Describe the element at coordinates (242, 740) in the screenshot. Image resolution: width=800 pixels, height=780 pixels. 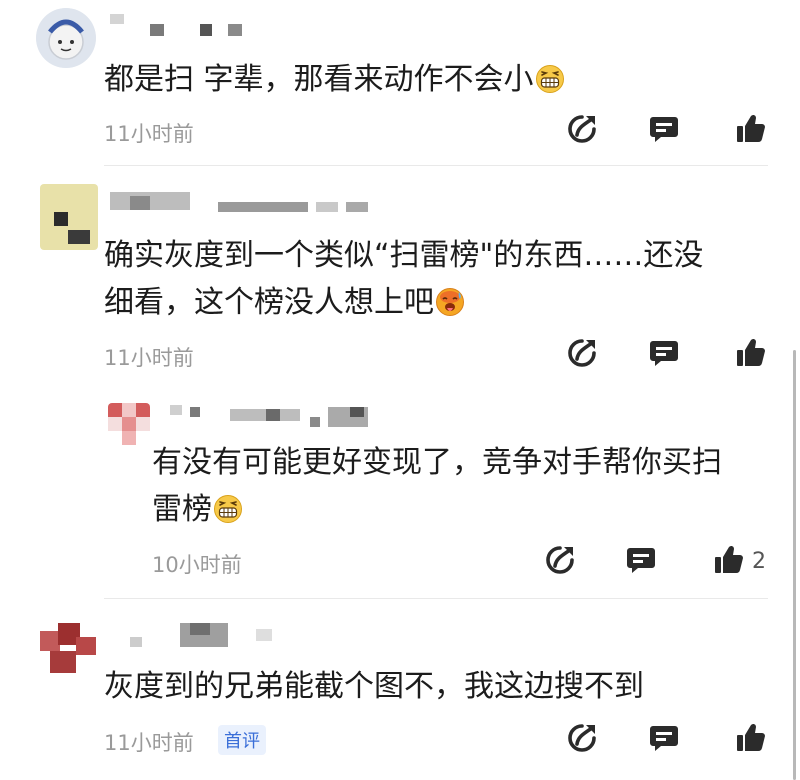
I see `first-comment-badge: 首评` at that location.